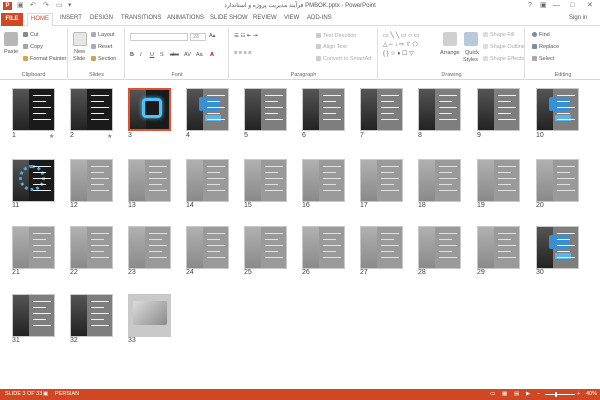 The height and width of the screenshot is (400, 600). I want to click on align-icons: ≡ ≡ ≡ ≡, so click(242, 53).